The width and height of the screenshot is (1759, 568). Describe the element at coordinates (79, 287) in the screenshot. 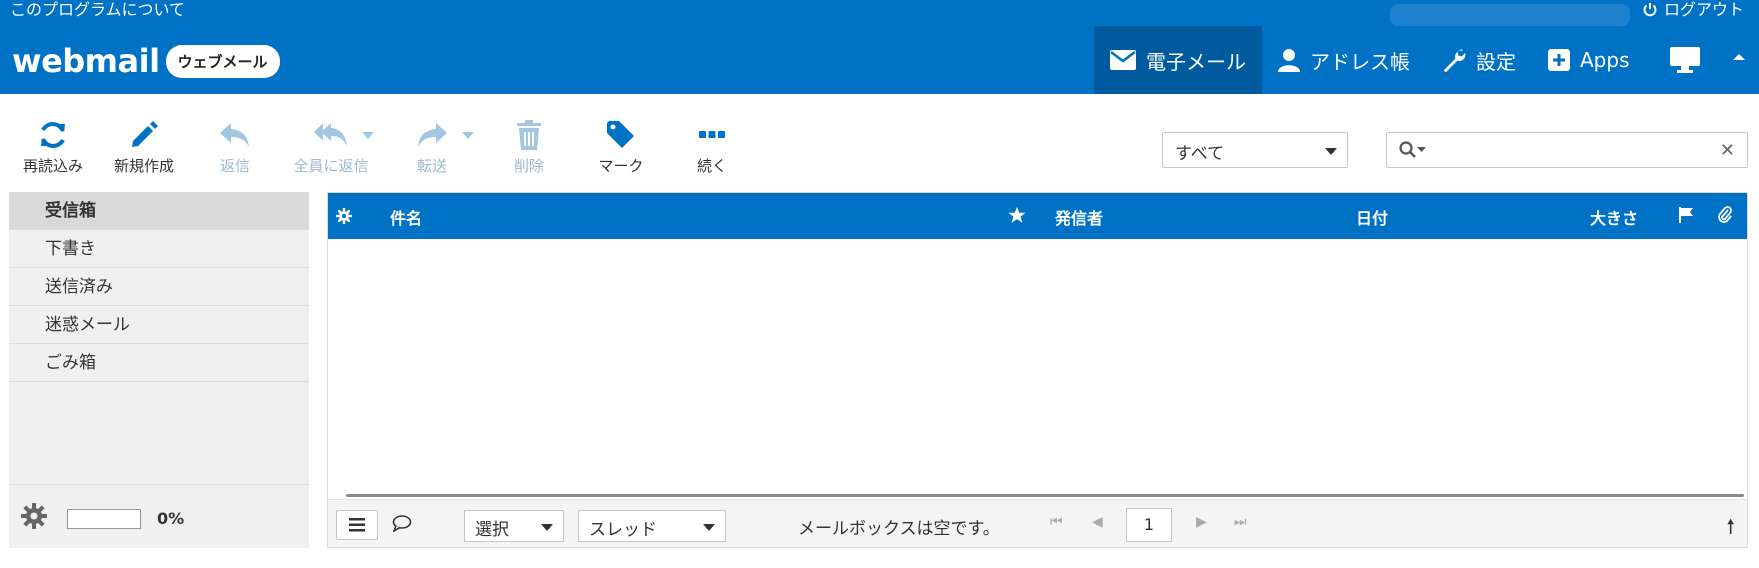

I see `folder-label: 送信済み` at that location.